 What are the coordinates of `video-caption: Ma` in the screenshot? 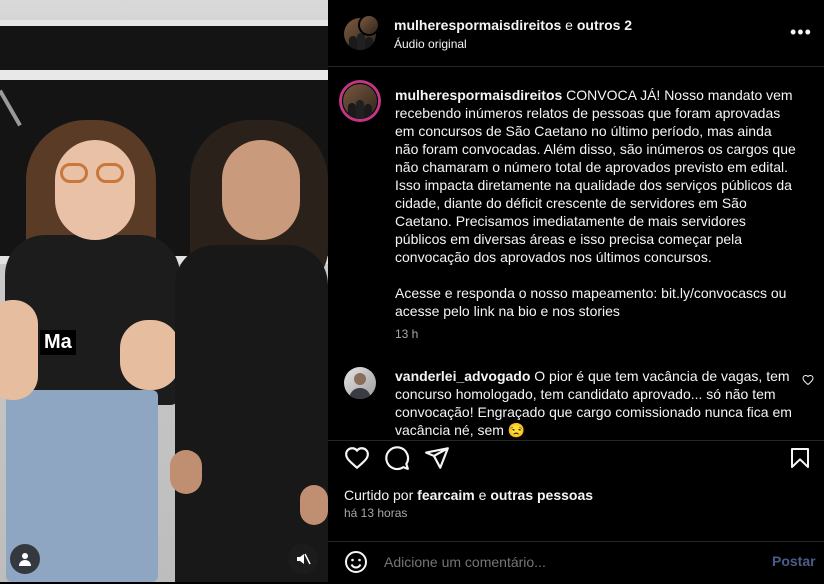 It's located at (58, 342).